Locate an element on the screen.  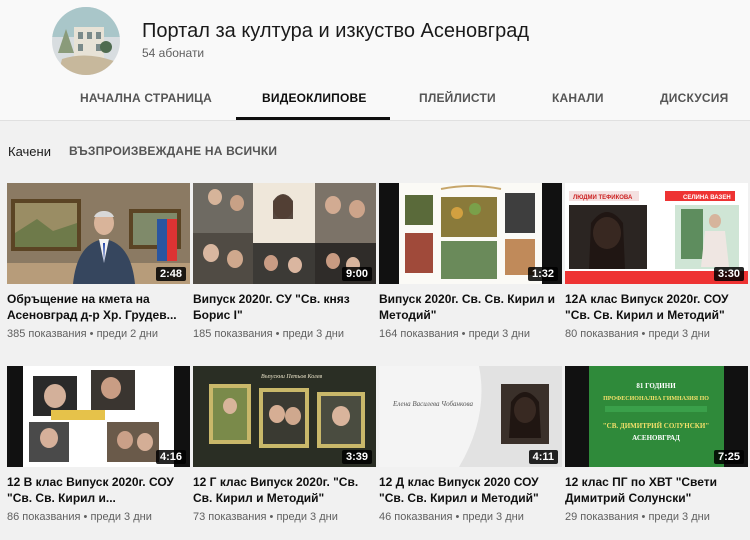
video-meta: 385 показвания • преди 2 дни is located at coordinates (98, 334).